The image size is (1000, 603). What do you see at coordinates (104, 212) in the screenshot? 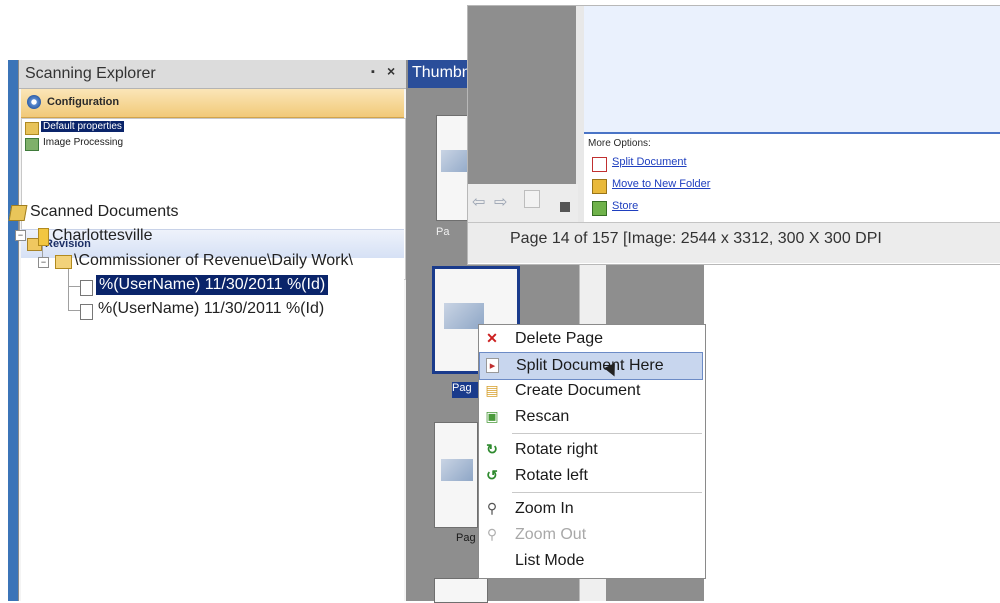
I see `tree-node-scanned-documents: Scanned Documents` at bounding box center [104, 212].